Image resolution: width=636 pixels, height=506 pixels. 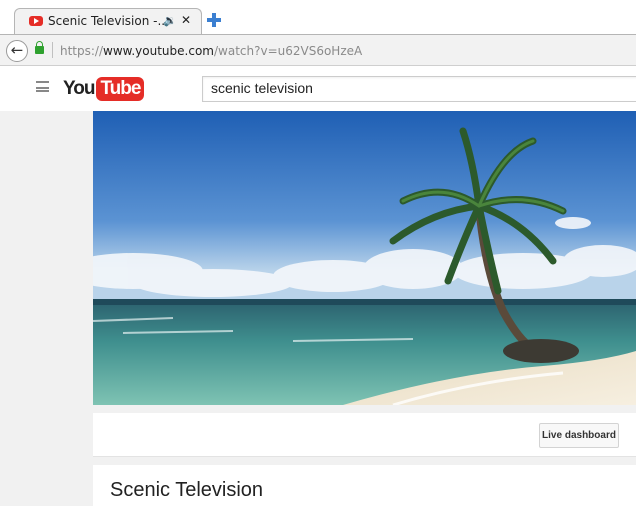 I want to click on speaker-icon: 🔉, so click(x=170, y=20).